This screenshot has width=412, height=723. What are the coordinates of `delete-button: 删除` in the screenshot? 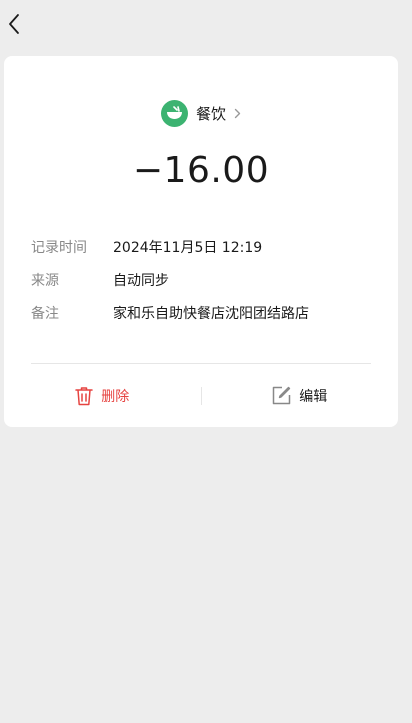 It's located at (102, 395).